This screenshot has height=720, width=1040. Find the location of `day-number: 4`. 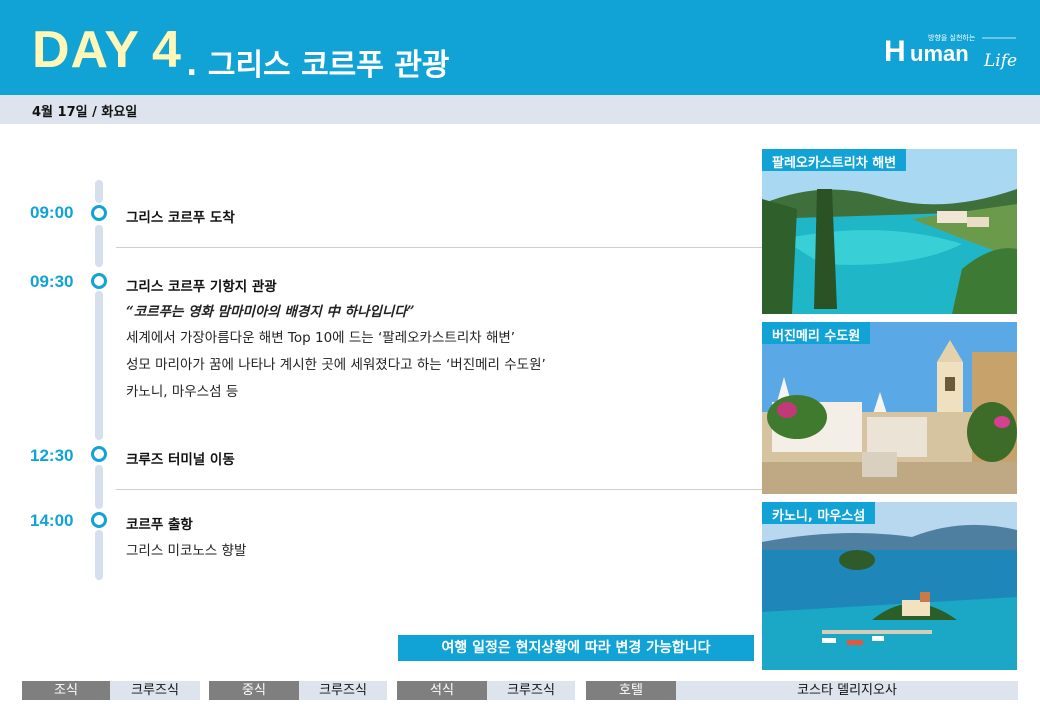

day-number: 4 is located at coordinates (166, 50).